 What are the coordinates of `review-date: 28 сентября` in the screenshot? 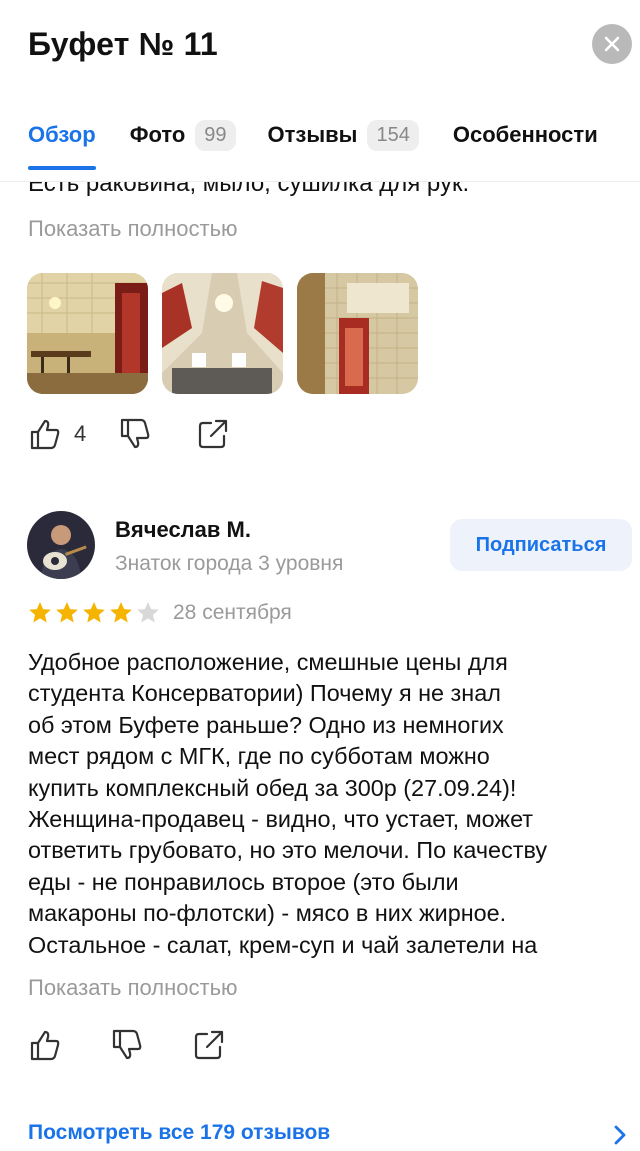 It's located at (232, 612).